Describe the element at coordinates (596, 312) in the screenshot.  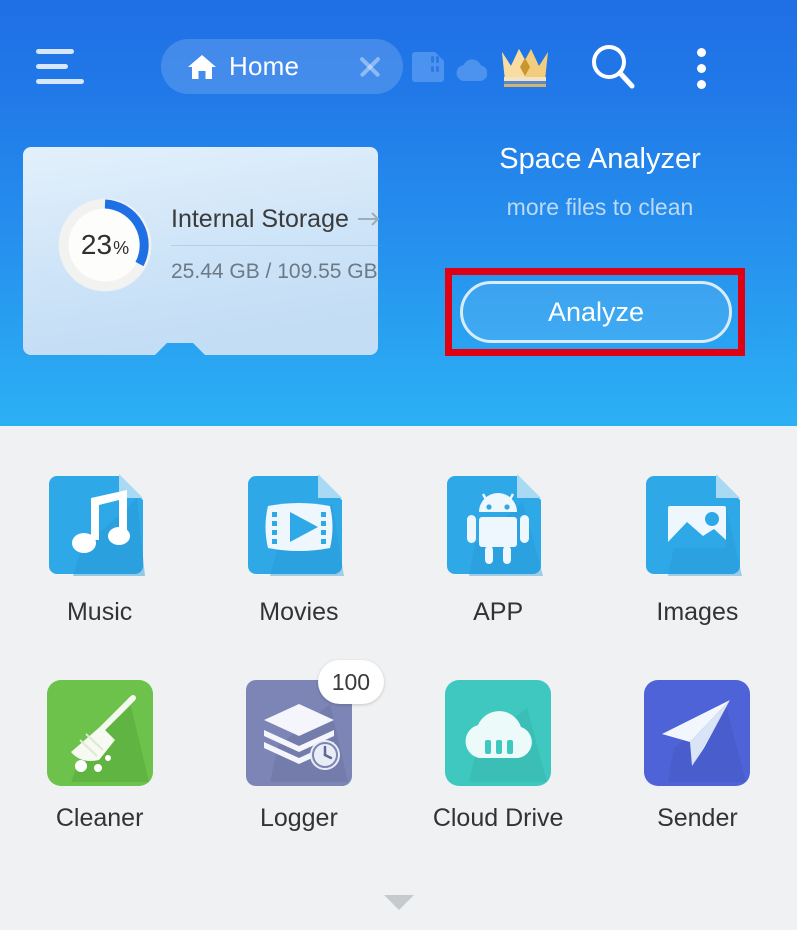
I see `analyze-button: Analyze` at that location.